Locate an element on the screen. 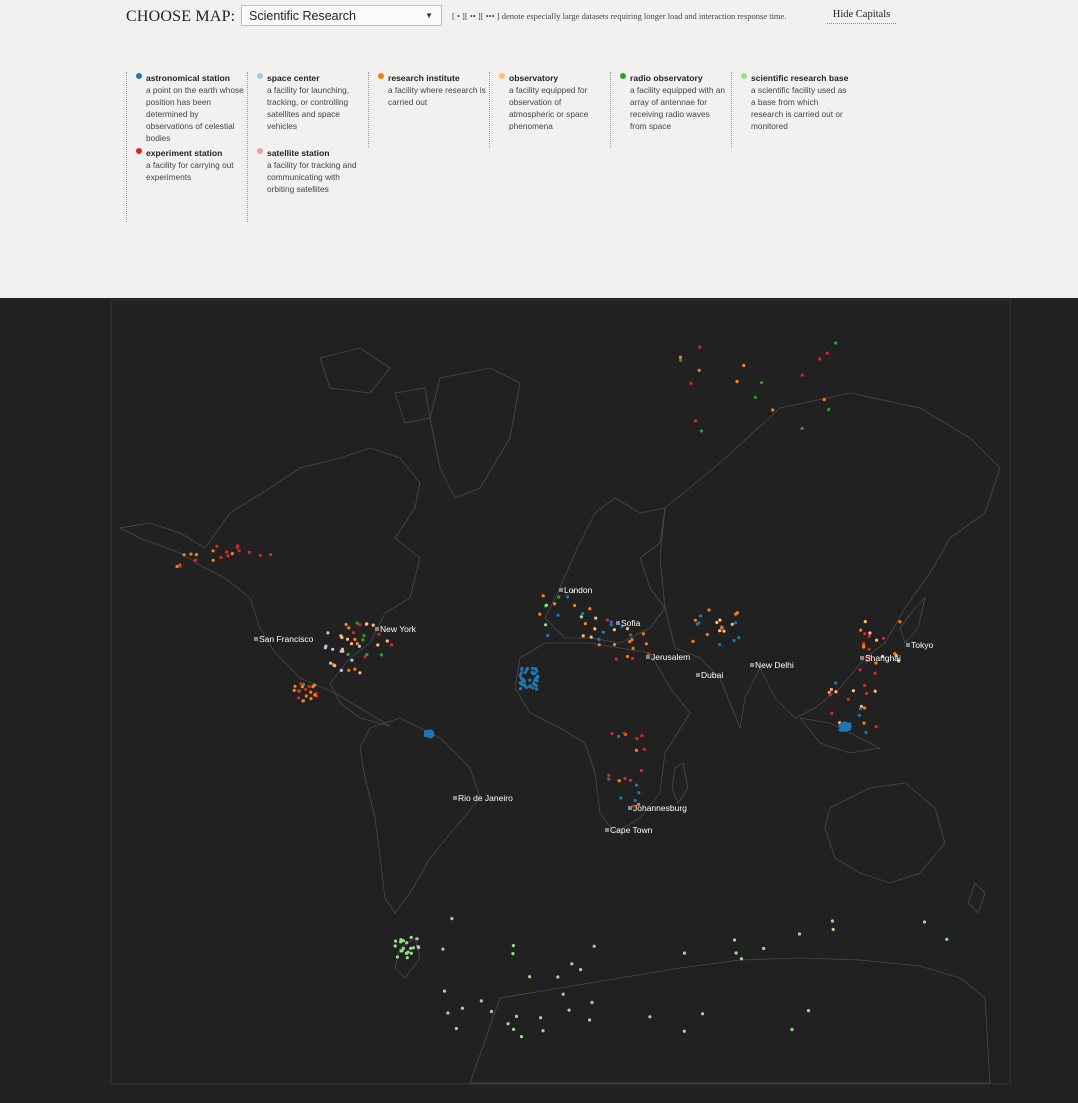  capital-cape-town: Cape Town is located at coordinates (629, 830).